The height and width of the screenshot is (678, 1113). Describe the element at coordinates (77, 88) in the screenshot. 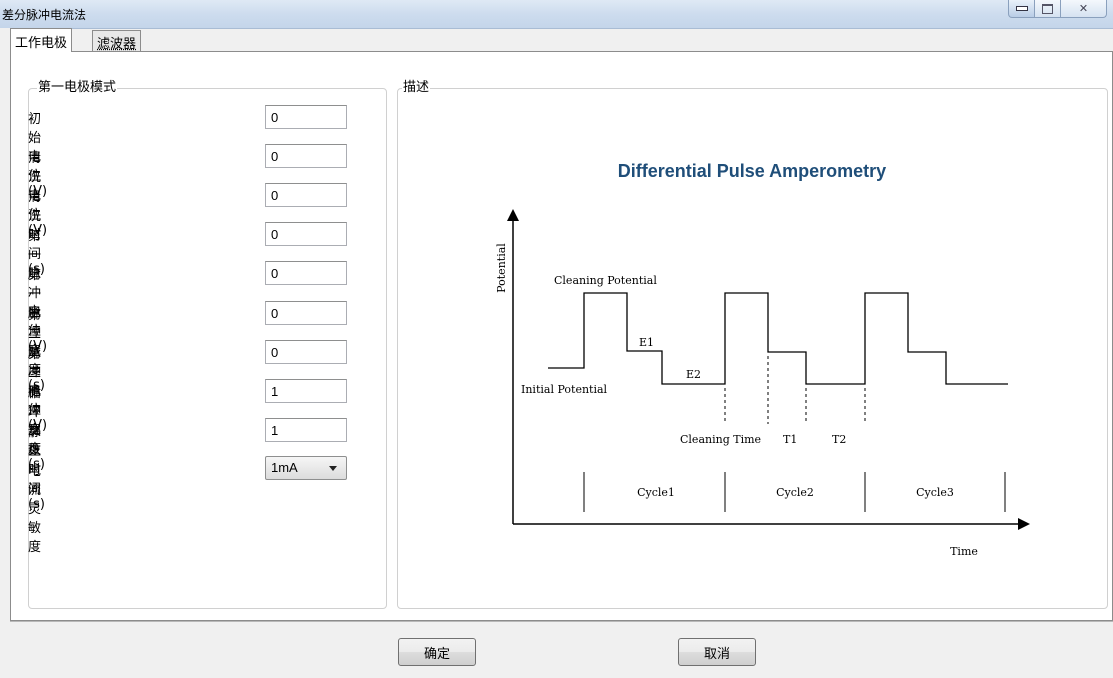

I see `electrode-mode-group-title: 第一电极模式` at that location.